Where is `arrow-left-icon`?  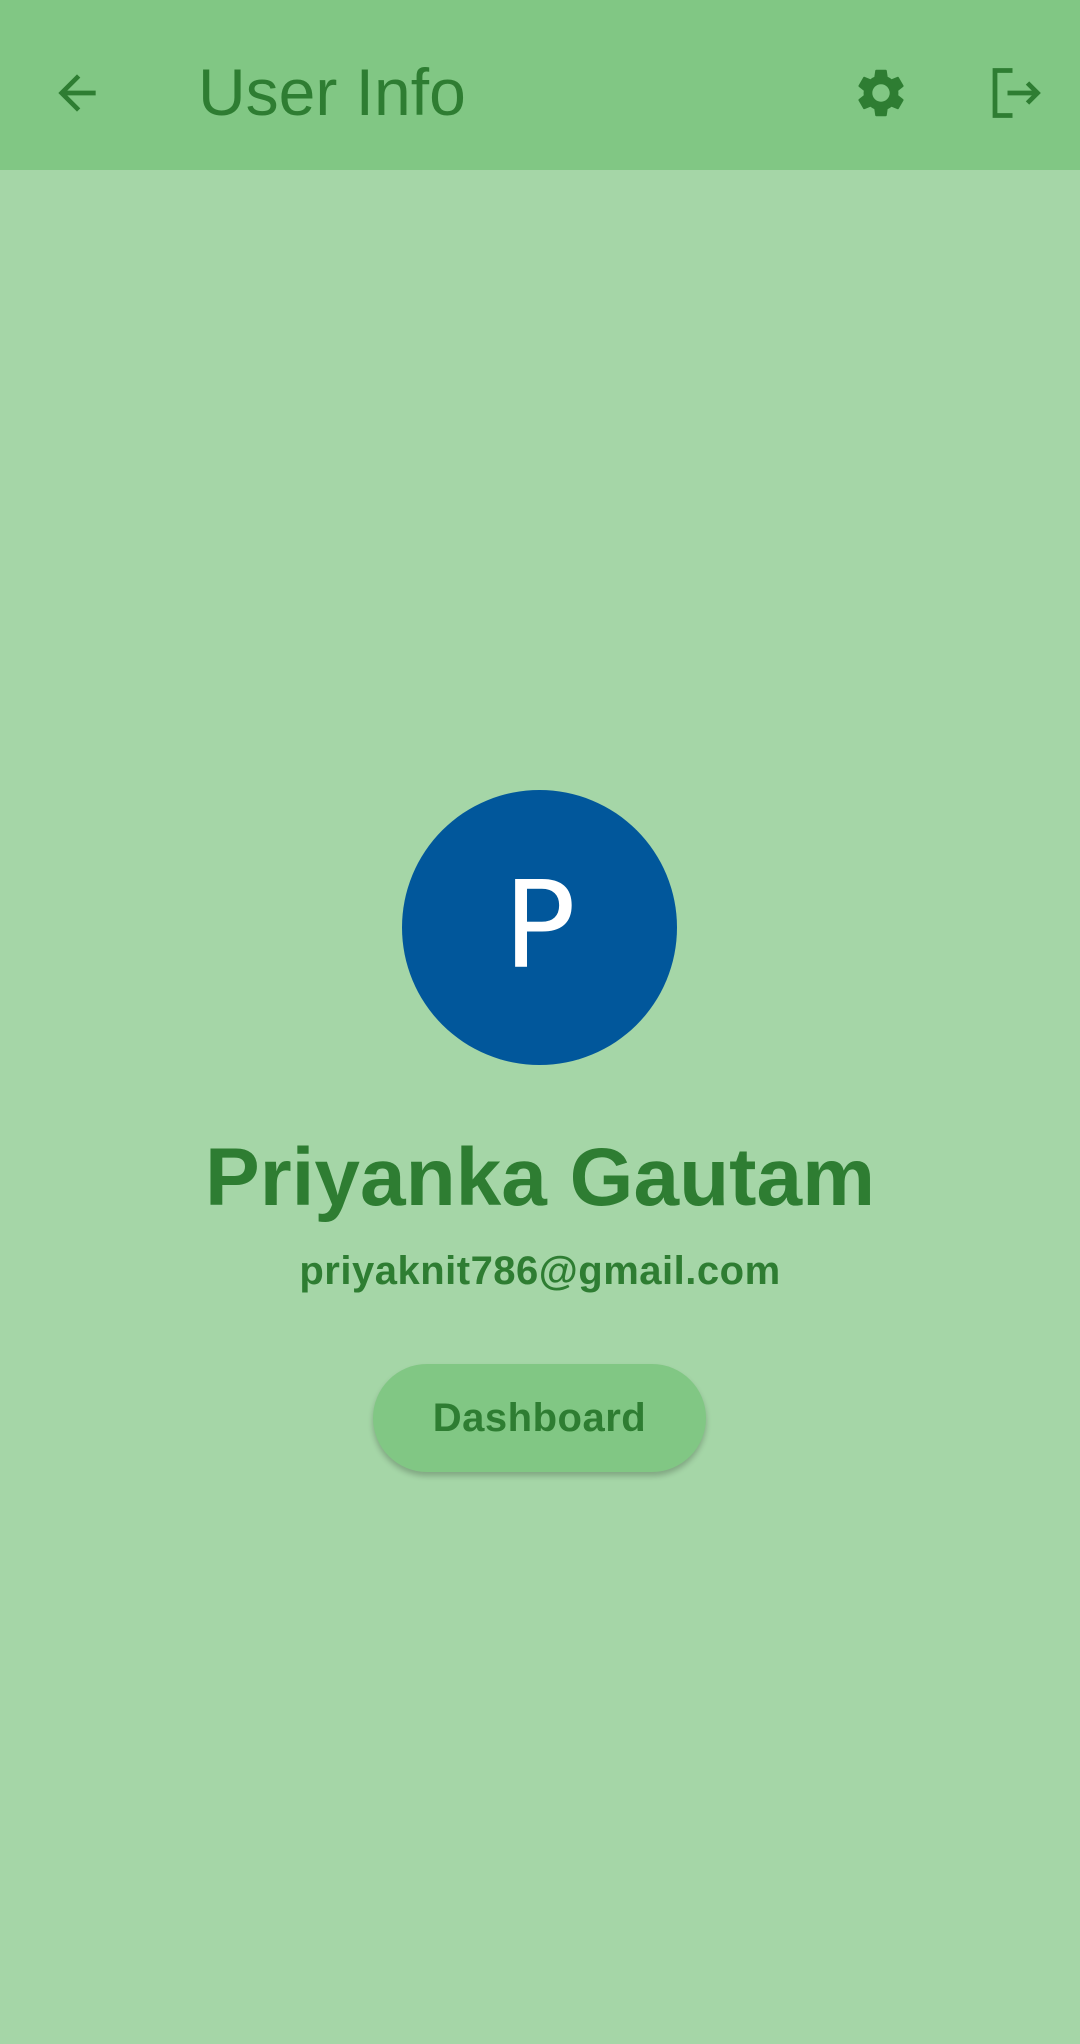 arrow-left-icon is located at coordinates (77, 93).